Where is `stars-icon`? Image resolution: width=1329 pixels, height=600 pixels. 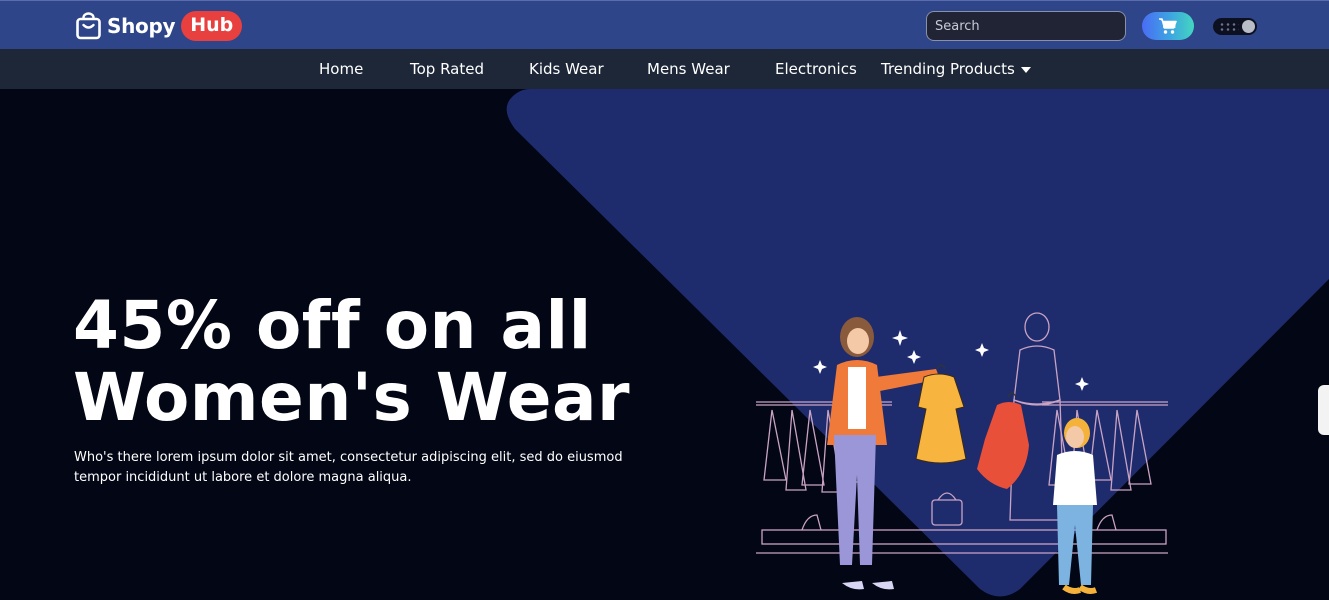
stars-icon is located at coordinates (1229, 26).